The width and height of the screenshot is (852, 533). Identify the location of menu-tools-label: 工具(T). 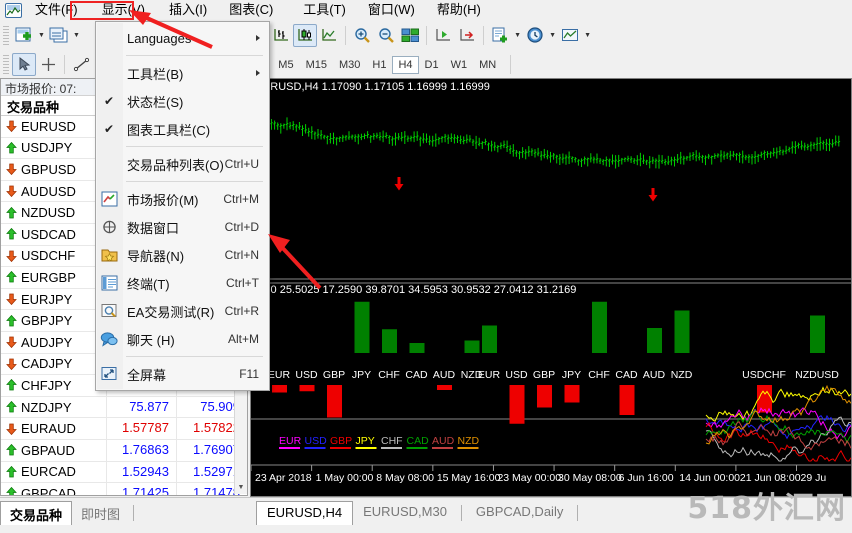
(324, 9).